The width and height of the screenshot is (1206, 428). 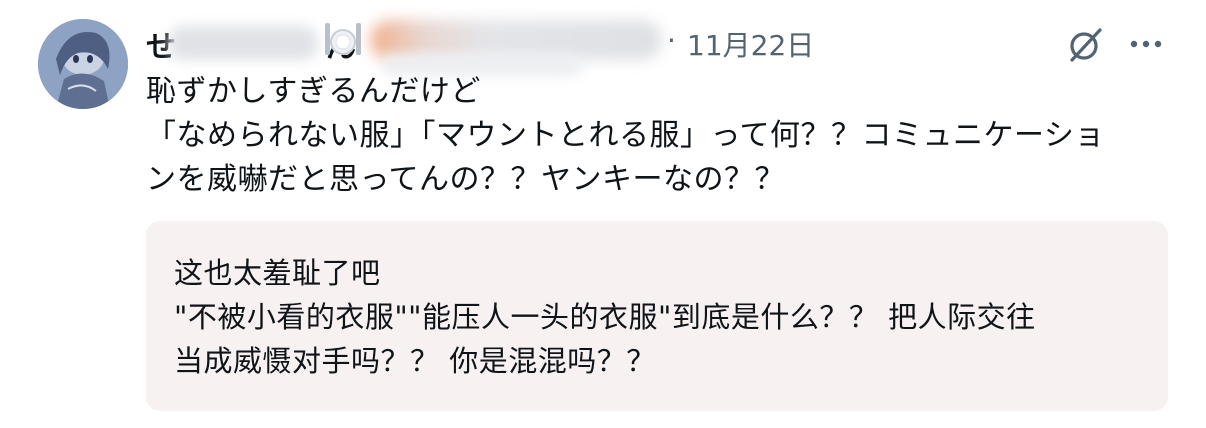 I want to click on post-body-line: 「なめられない服」「マウントとれる服」って何？？コミュニケーショ, so click(x=625, y=135).